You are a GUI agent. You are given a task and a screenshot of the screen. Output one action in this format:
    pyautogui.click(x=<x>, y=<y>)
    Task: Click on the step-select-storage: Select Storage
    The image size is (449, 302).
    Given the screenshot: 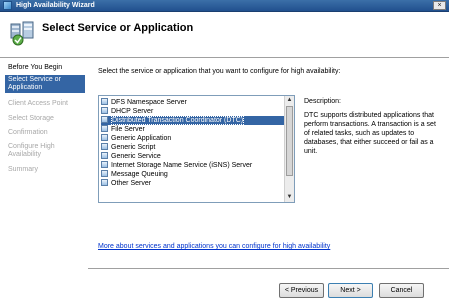 What is the action you would take?
    pyautogui.click(x=31, y=118)
    